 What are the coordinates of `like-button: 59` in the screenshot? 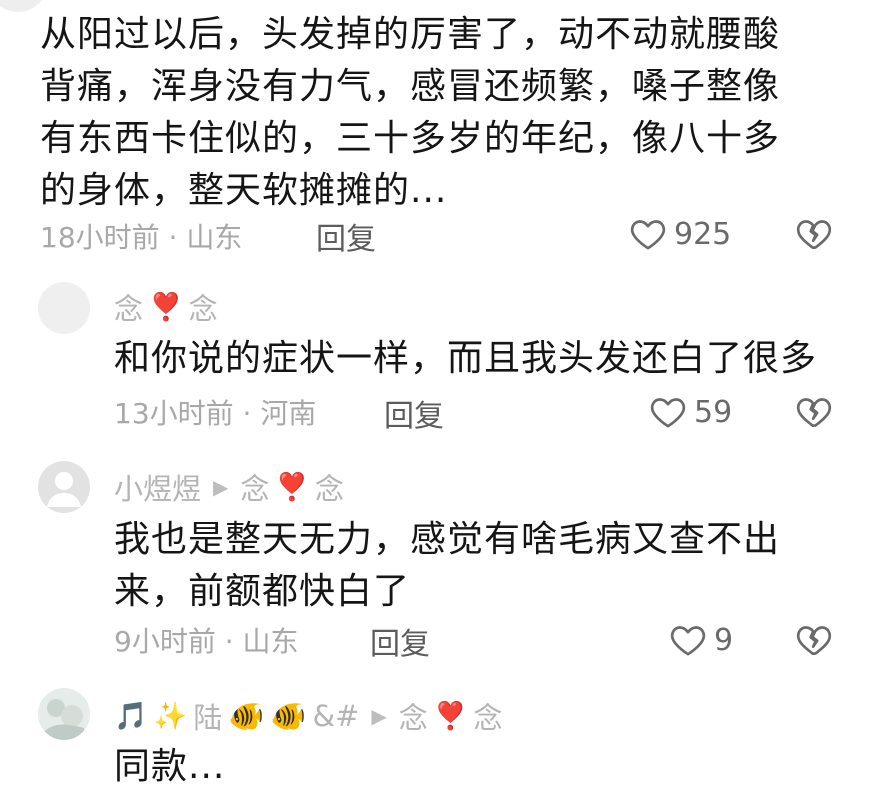 It's located at (690, 412).